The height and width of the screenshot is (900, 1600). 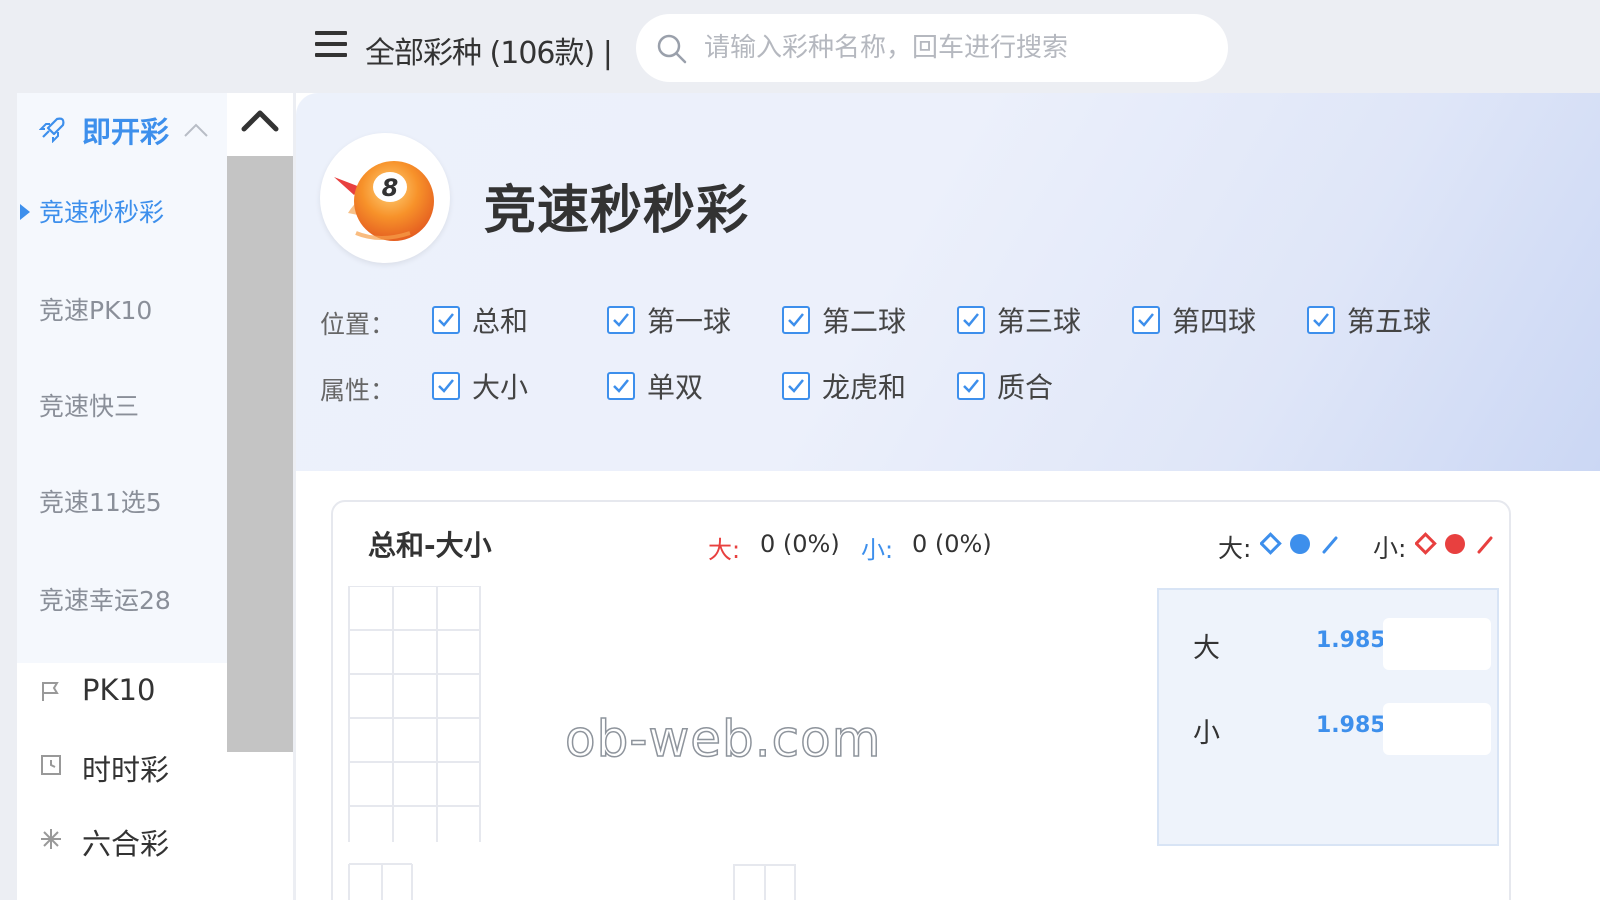 What do you see at coordinates (864, 387) in the screenshot?
I see `option-label: 龙虎和` at bounding box center [864, 387].